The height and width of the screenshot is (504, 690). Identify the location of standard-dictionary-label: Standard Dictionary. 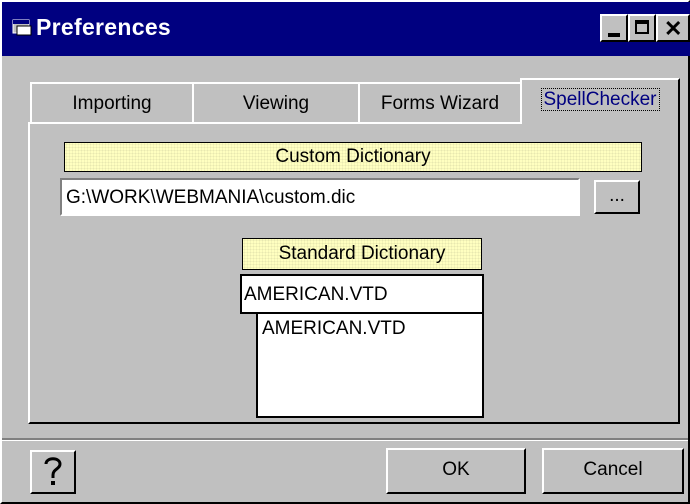
(362, 254).